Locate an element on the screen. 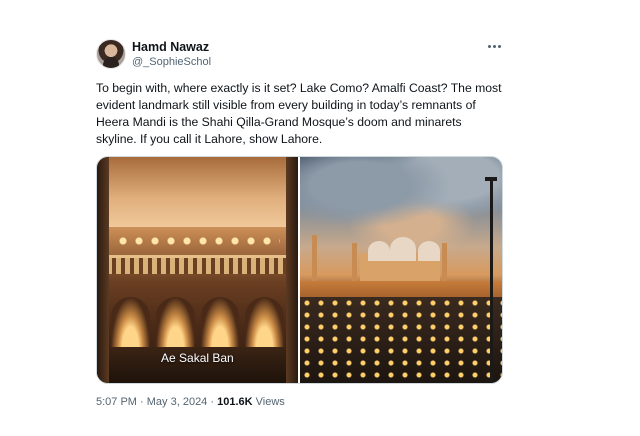 Image resolution: width=640 pixels, height=436 pixels. lamp-pole is located at coordinates (491, 281).